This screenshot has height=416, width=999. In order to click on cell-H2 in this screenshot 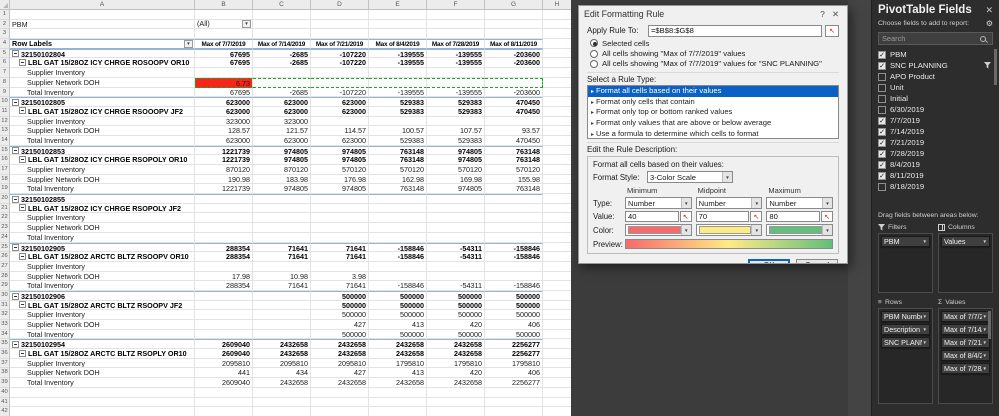, I will do `click(557, 25)`.